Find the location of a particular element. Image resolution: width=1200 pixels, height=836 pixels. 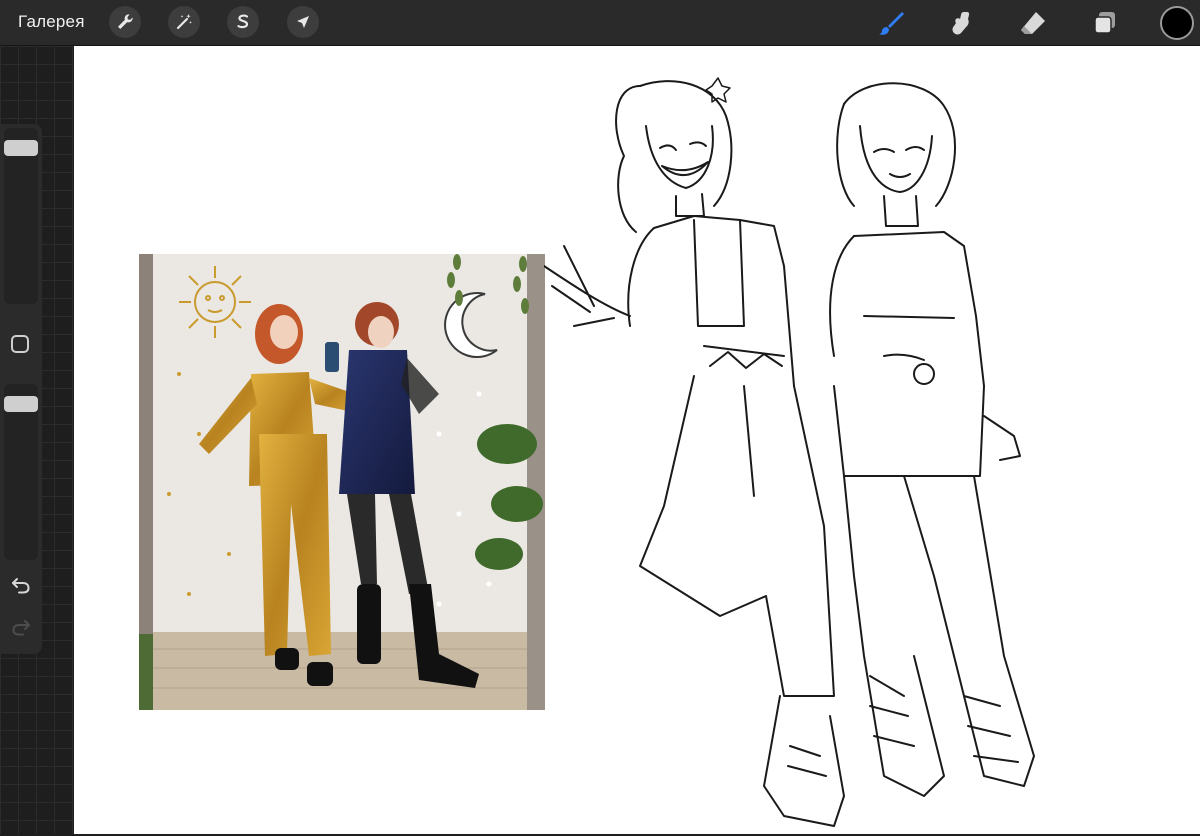

arrow-cursor-icon is located at coordinates (303, 22).